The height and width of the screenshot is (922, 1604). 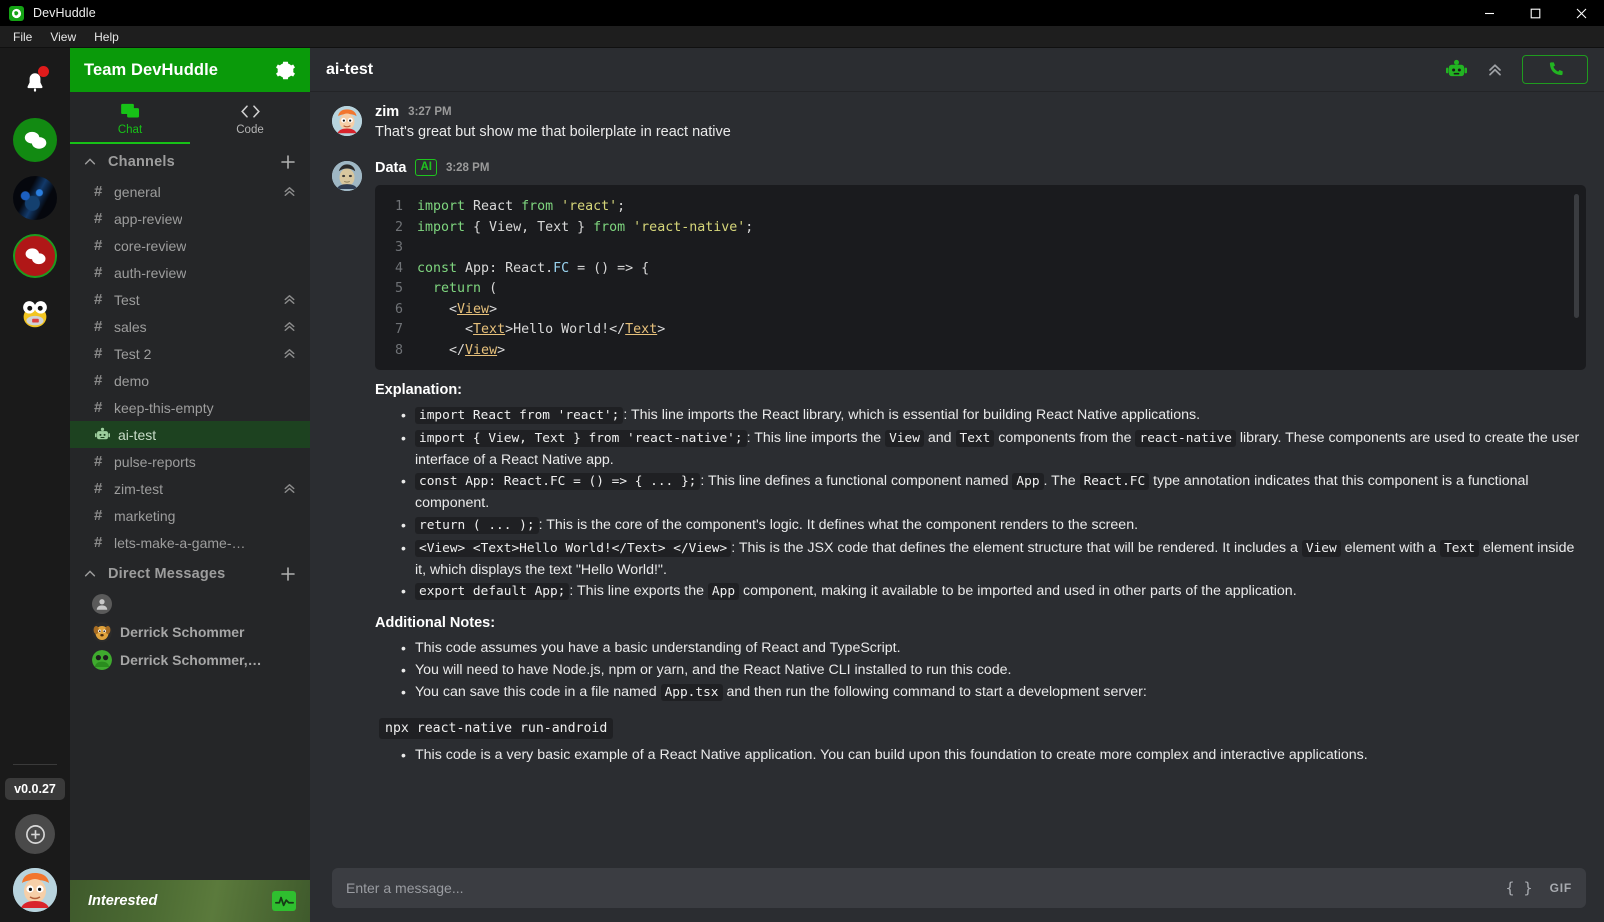 What do you see at coordinates (1576, 256) in the screenshot?
I see `code-scrollbar` at bounding box center [1576, 256].